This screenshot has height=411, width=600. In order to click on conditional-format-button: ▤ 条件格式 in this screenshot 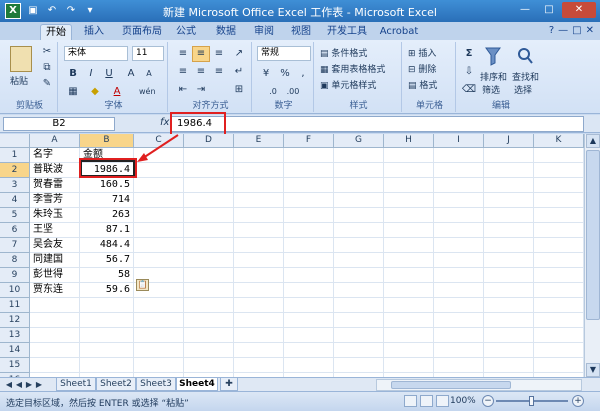, I will do `click(343, 52)`.